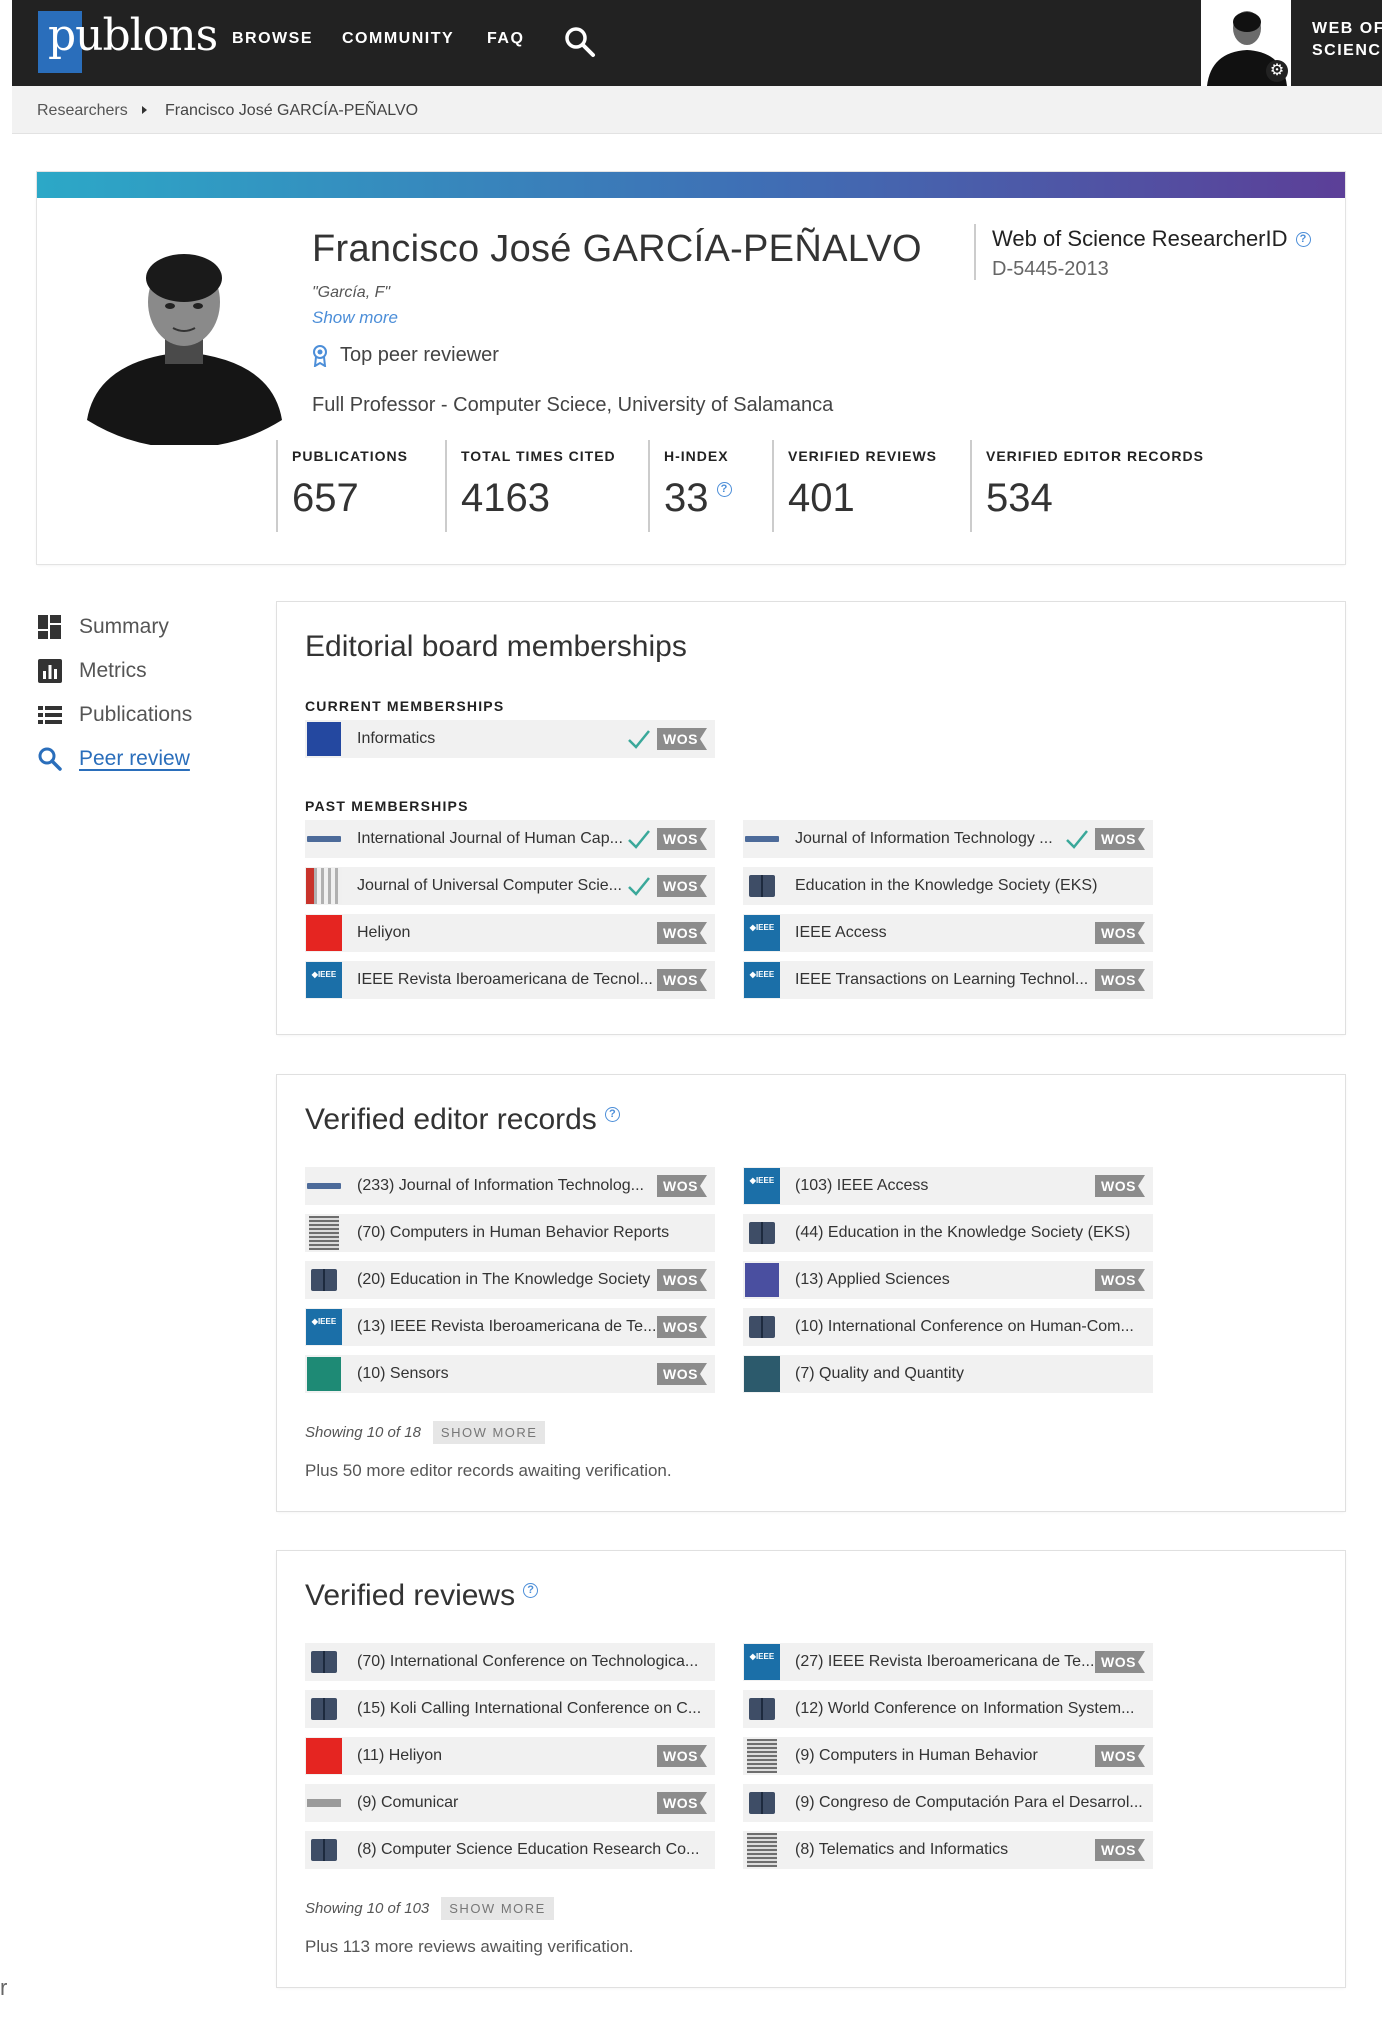 Image resolution: width=1382 pixels, height=2031 pixels. What do you see at coordinates (510, 1233) in the screenshot?
I see `journal-row: (70) Computers in Human Behavior Reports` at bounding box center [510, 1233].